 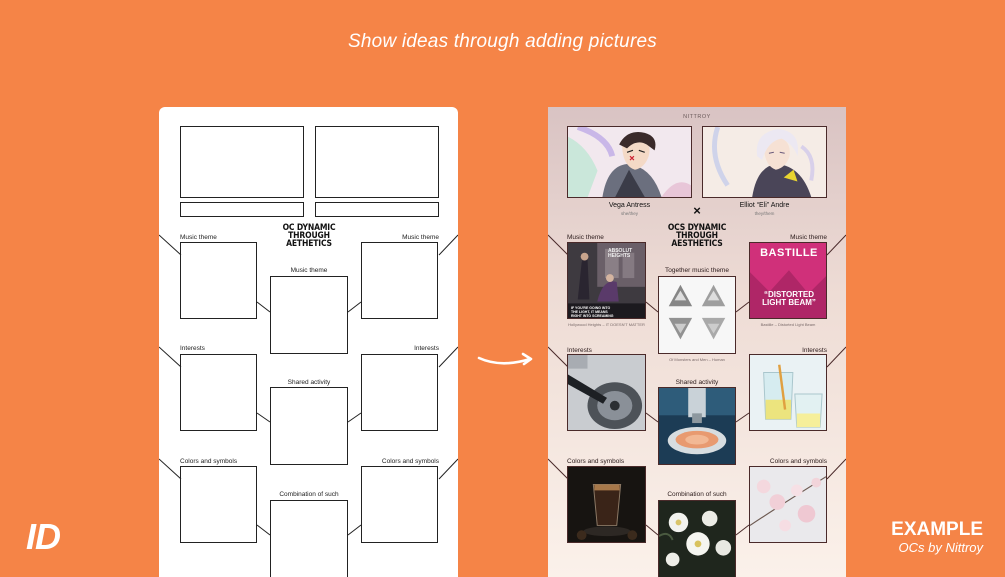 I want to click on label-colors-left: Colors and symbols, so click(x=209, y=461).